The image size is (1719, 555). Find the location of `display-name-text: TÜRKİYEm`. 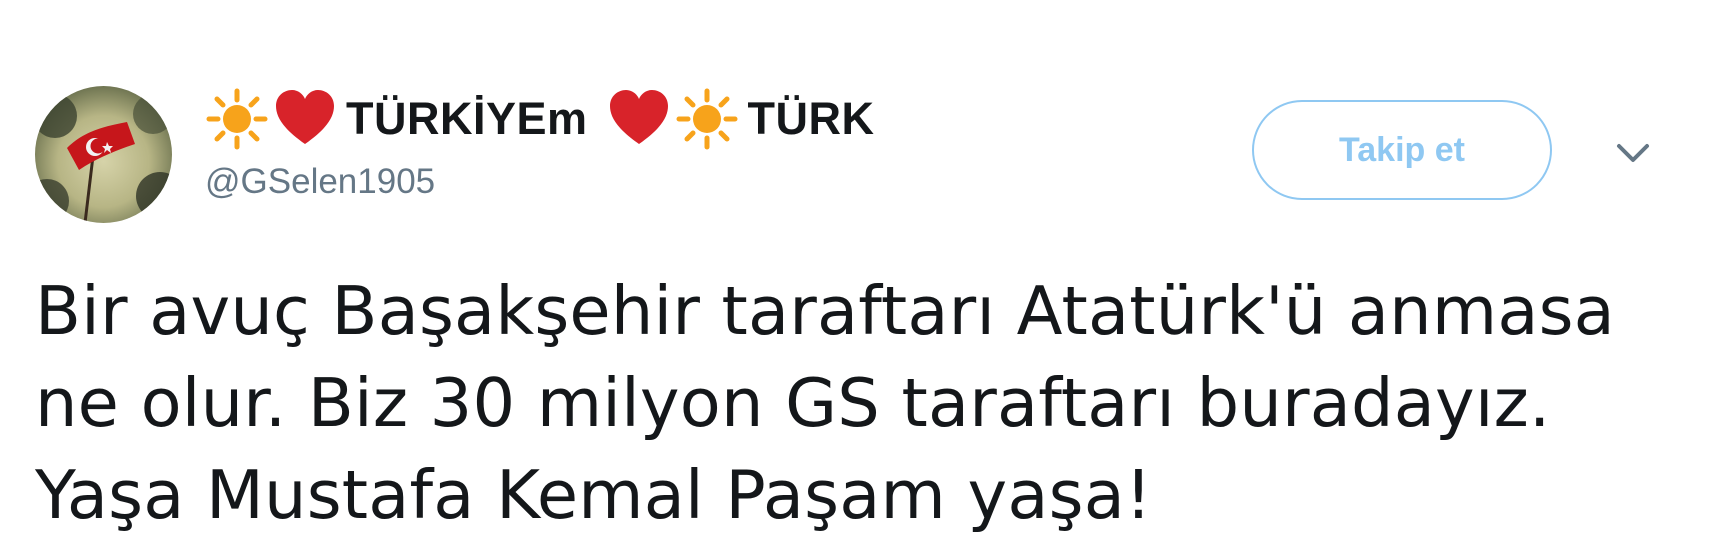

display-name-text: TÜRKİYEm is located at coordinates (467, 118).